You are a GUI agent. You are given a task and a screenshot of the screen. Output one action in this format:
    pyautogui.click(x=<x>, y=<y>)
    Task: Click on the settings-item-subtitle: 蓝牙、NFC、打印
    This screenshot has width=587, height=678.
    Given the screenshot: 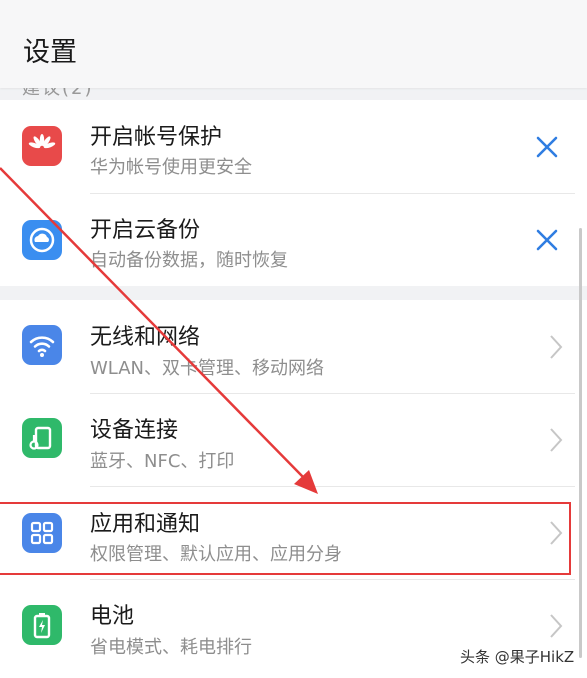 What is the action you would take?
    pyautogui.click(x=162, y=461)
    